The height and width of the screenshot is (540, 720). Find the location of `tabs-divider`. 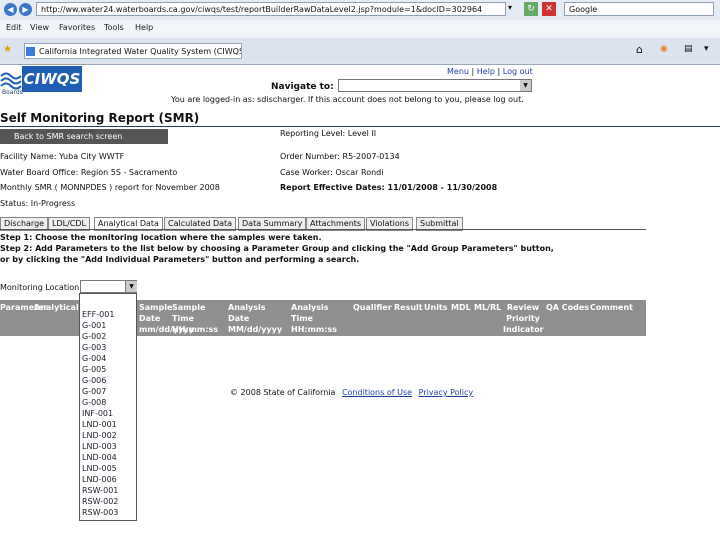

tabs-divider is located at coordinates (323, 229).